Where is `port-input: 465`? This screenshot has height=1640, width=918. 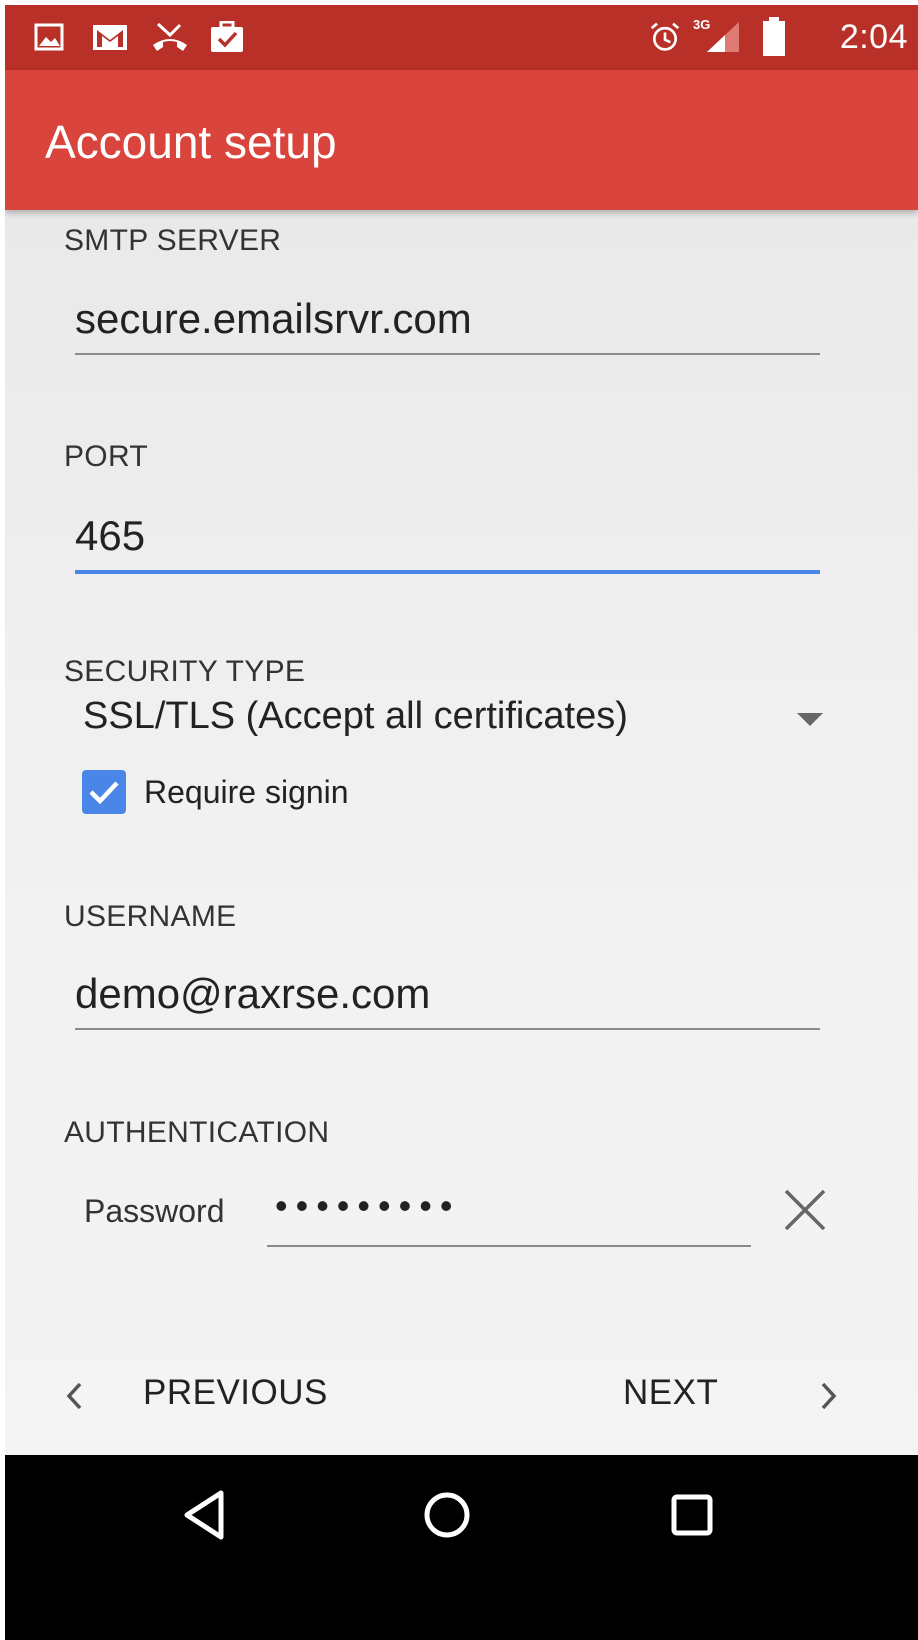
port-input: 465 is located at coordinates (447, 534).